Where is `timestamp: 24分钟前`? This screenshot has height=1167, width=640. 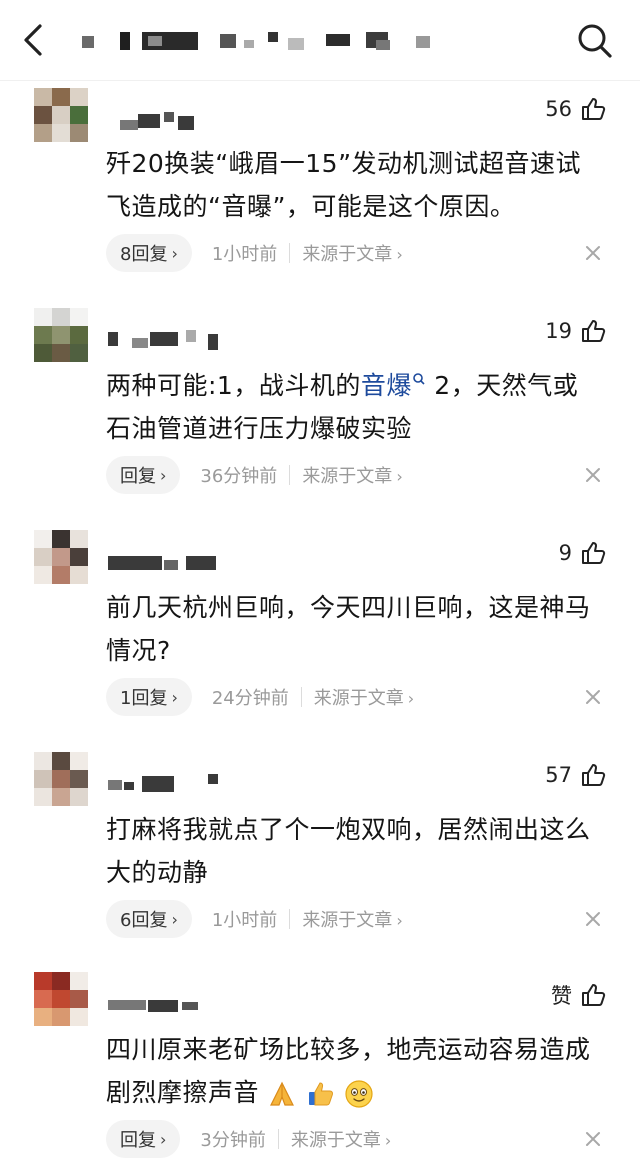 timestamp: 24分钟前 is located at coordinates (250, 698).